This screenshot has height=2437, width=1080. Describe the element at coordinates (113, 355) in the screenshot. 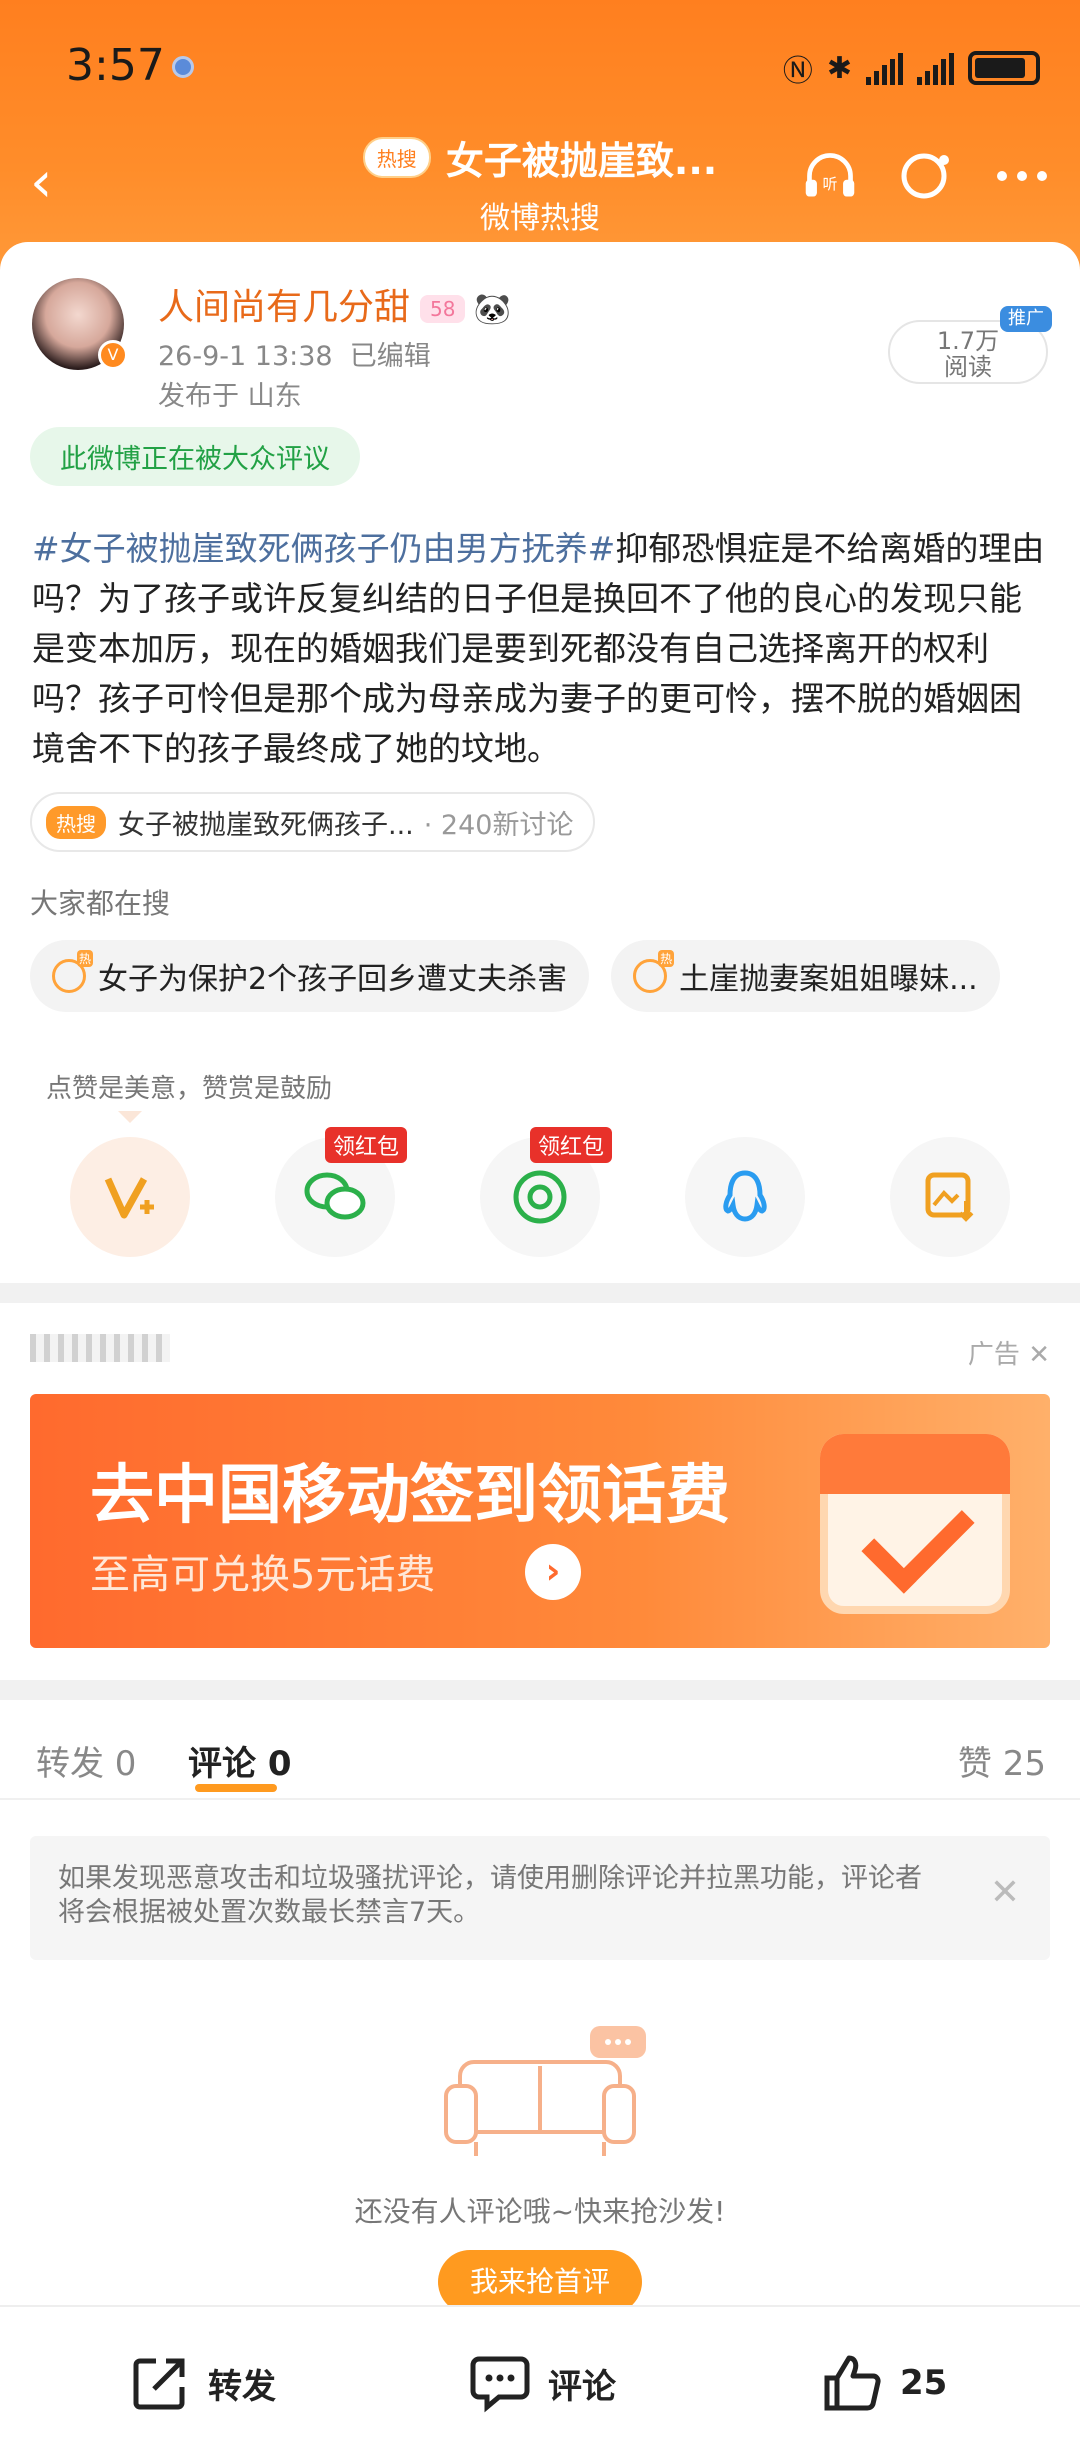

I see `verified-badge-icon: V` at that location.